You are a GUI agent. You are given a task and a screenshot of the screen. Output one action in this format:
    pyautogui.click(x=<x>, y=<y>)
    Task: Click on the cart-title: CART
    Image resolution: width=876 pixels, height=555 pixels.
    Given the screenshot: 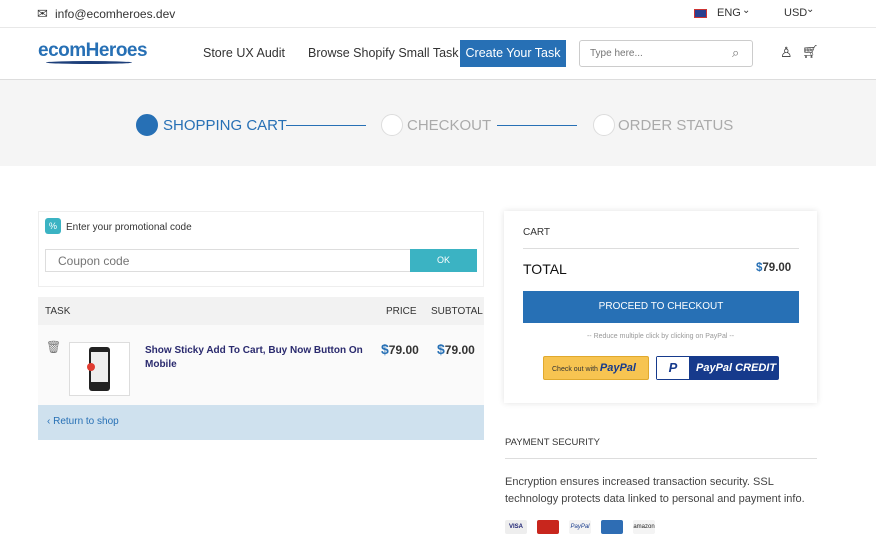 What is the action you would take?
    pyautogui.click(x=537, y=232)
    